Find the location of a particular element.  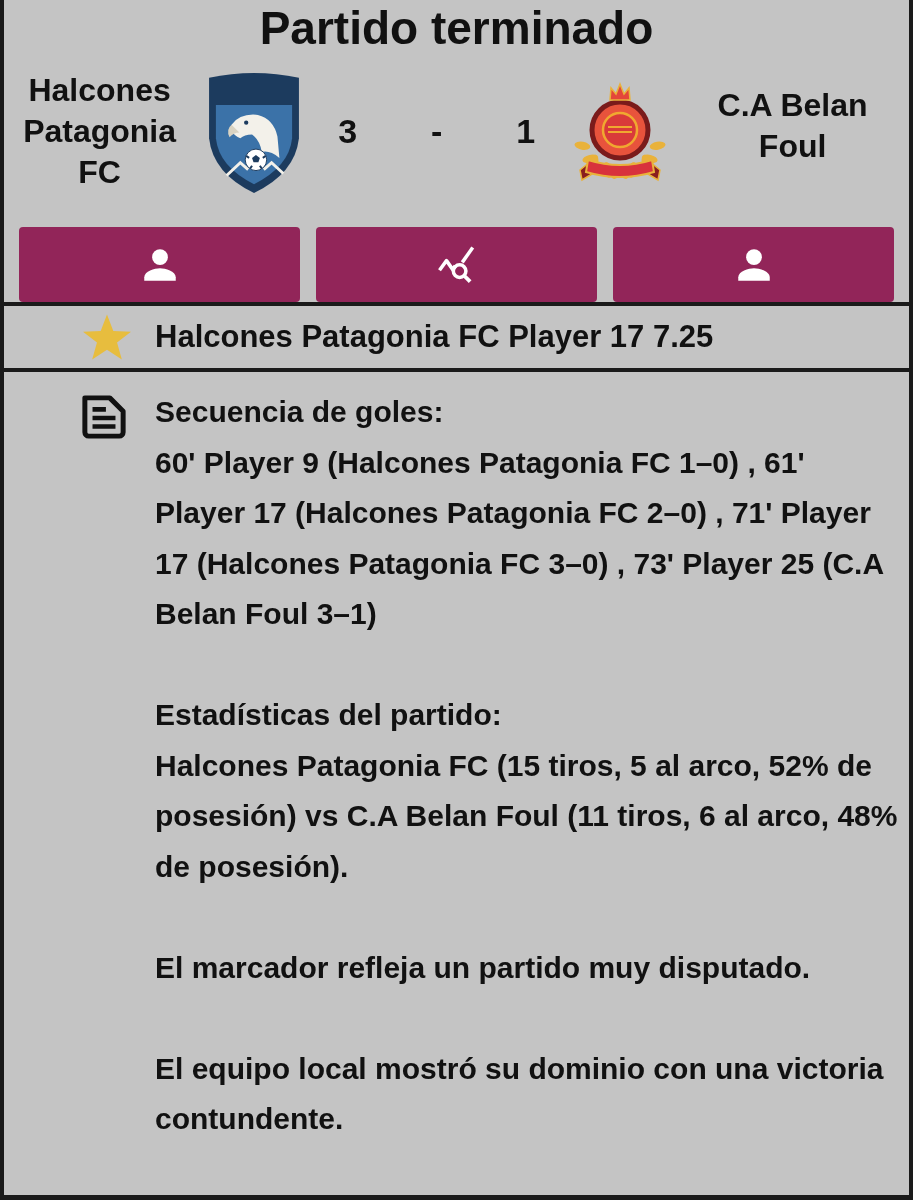

summary-paragraph: El equipo local mostró su dominio con una victoria contundente. is located at coordinates (520, 1093).